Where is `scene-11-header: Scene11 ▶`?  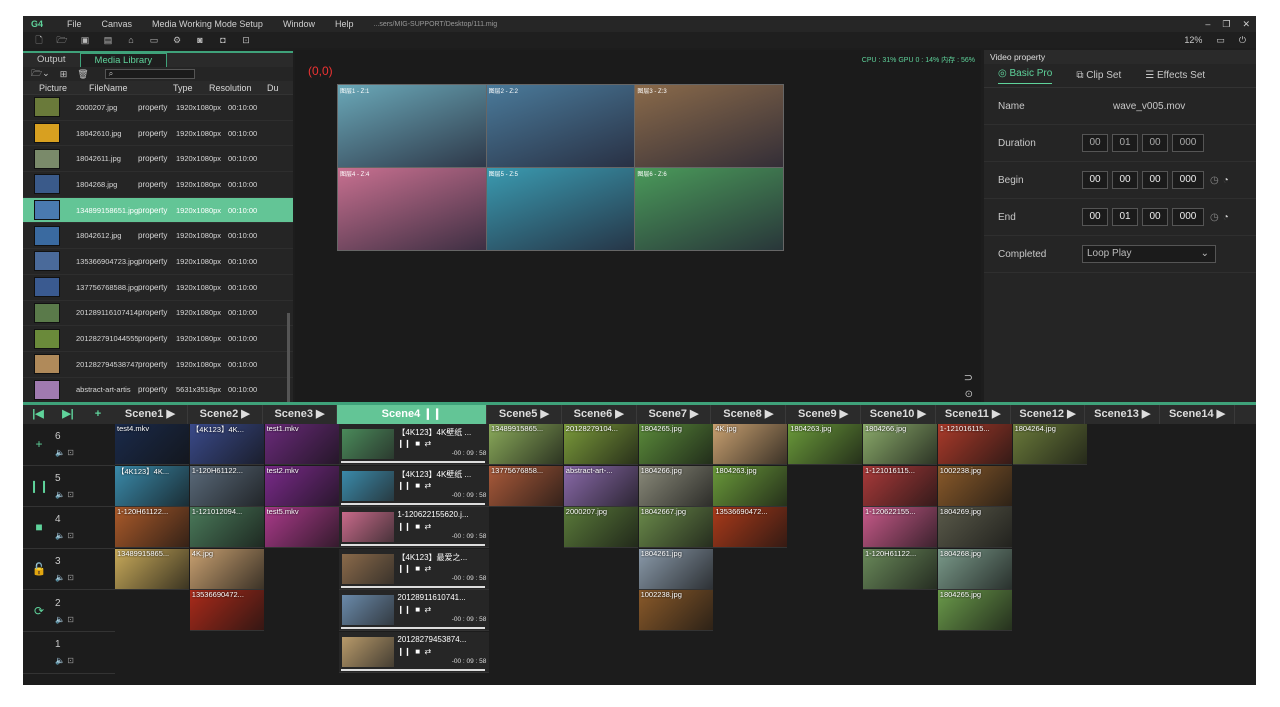 scene-11-header: Scene11 ▶ is located at coordinates (973, 414).